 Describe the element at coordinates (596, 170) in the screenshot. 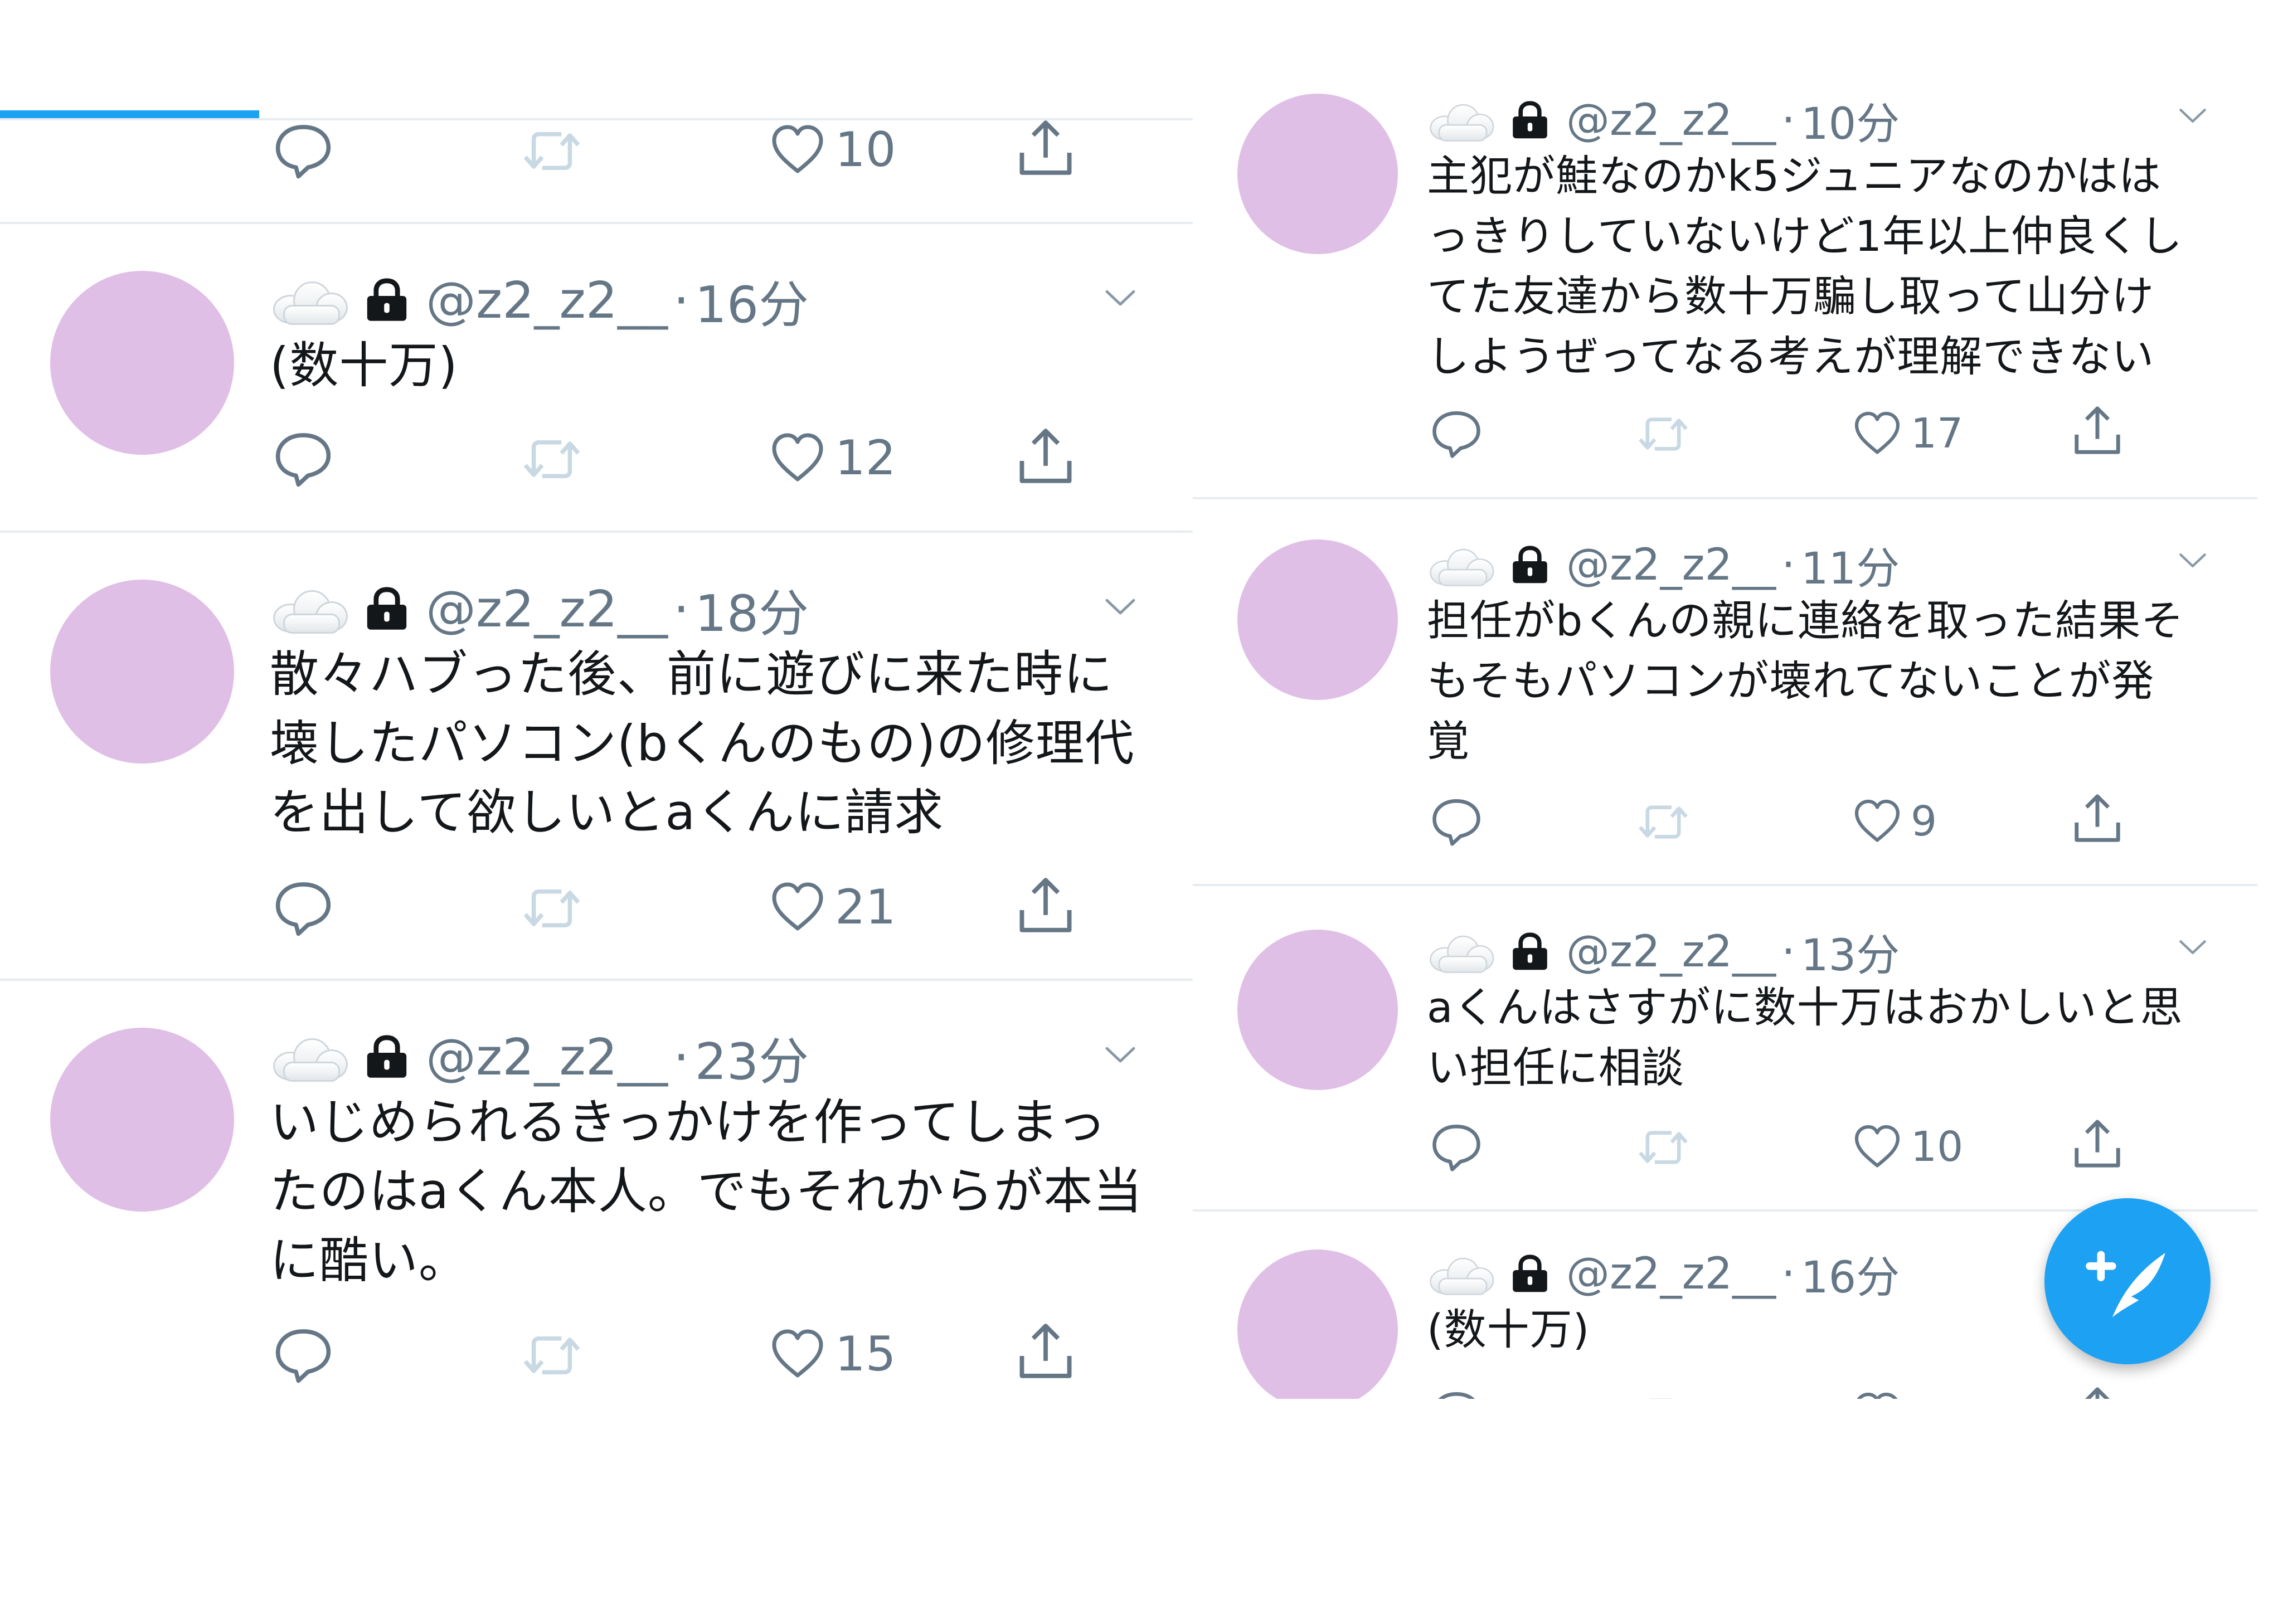

I see `partial-tweet-actions: 10` at that location.